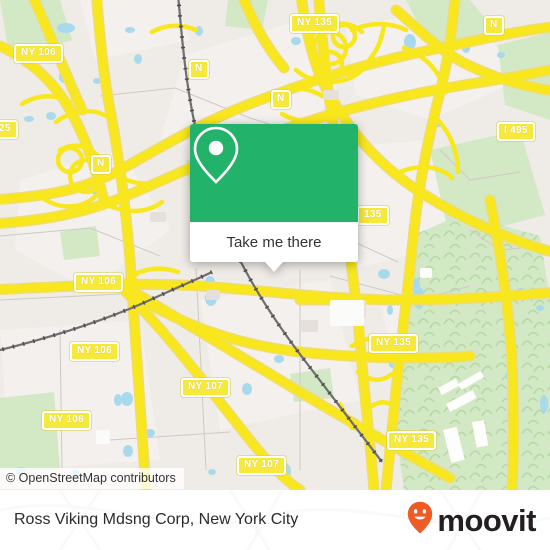  I want to click on route-shield-ny106-top: NY 106, so click(38, 53).